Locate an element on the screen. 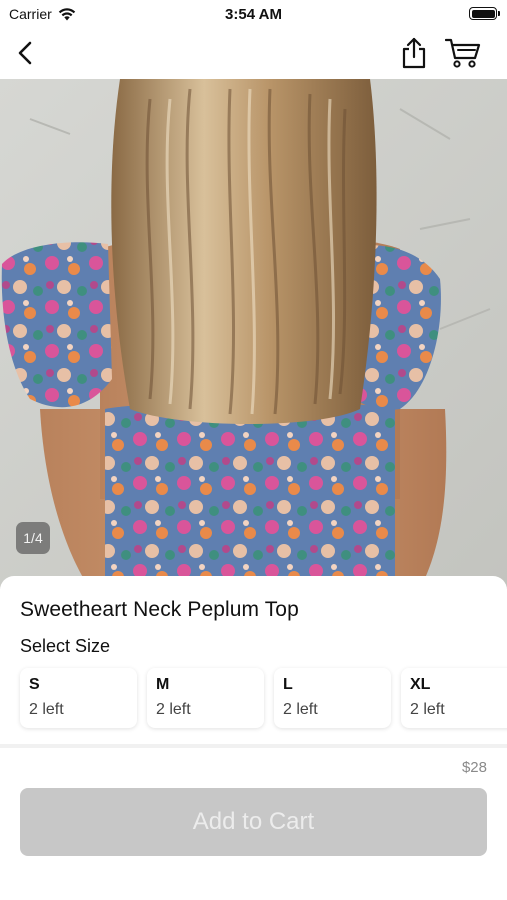  size-name: S is located at coordinates (34, 684).